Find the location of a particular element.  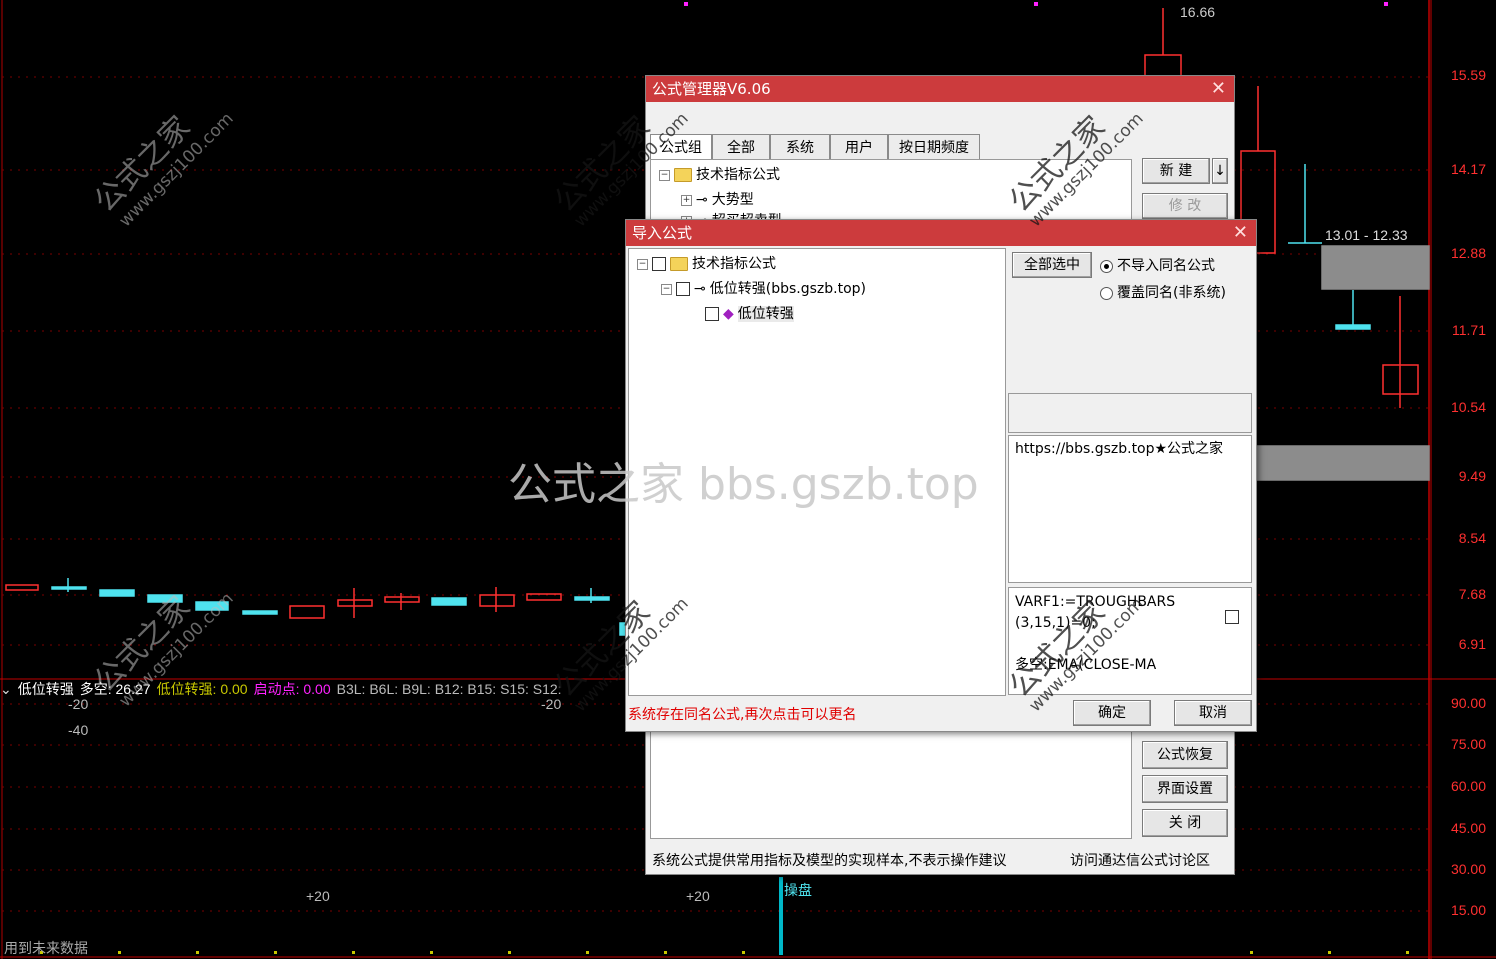

formula-restore-button: 公式恢复 is located at coordinates (1185, 755).